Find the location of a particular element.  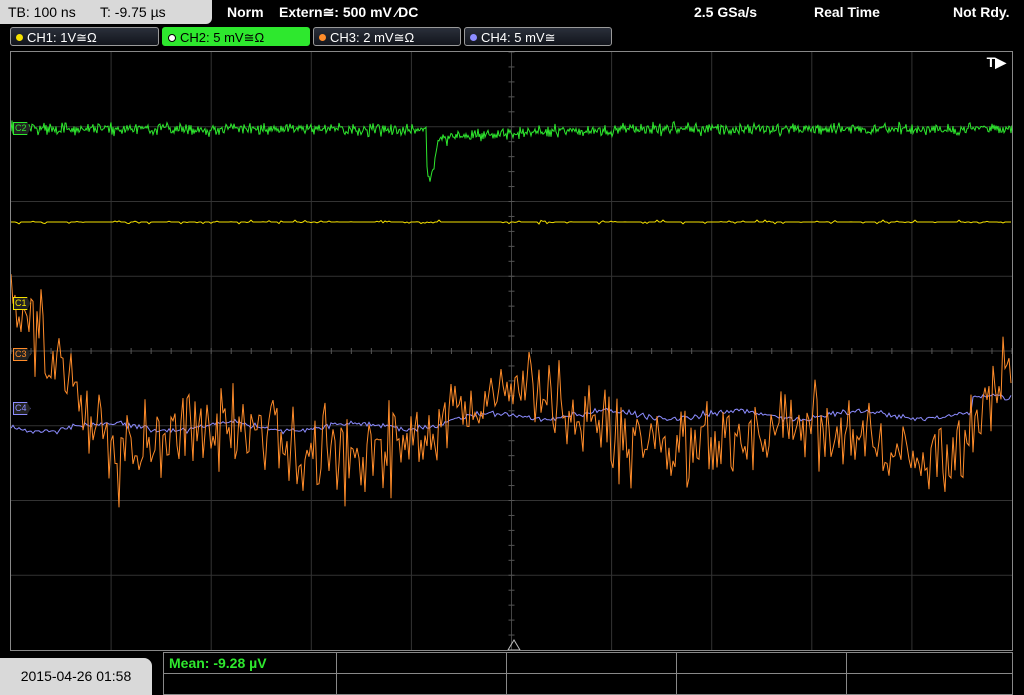

channel-label: CH1: 1V≅Ω is located at coordinates (62, 37).